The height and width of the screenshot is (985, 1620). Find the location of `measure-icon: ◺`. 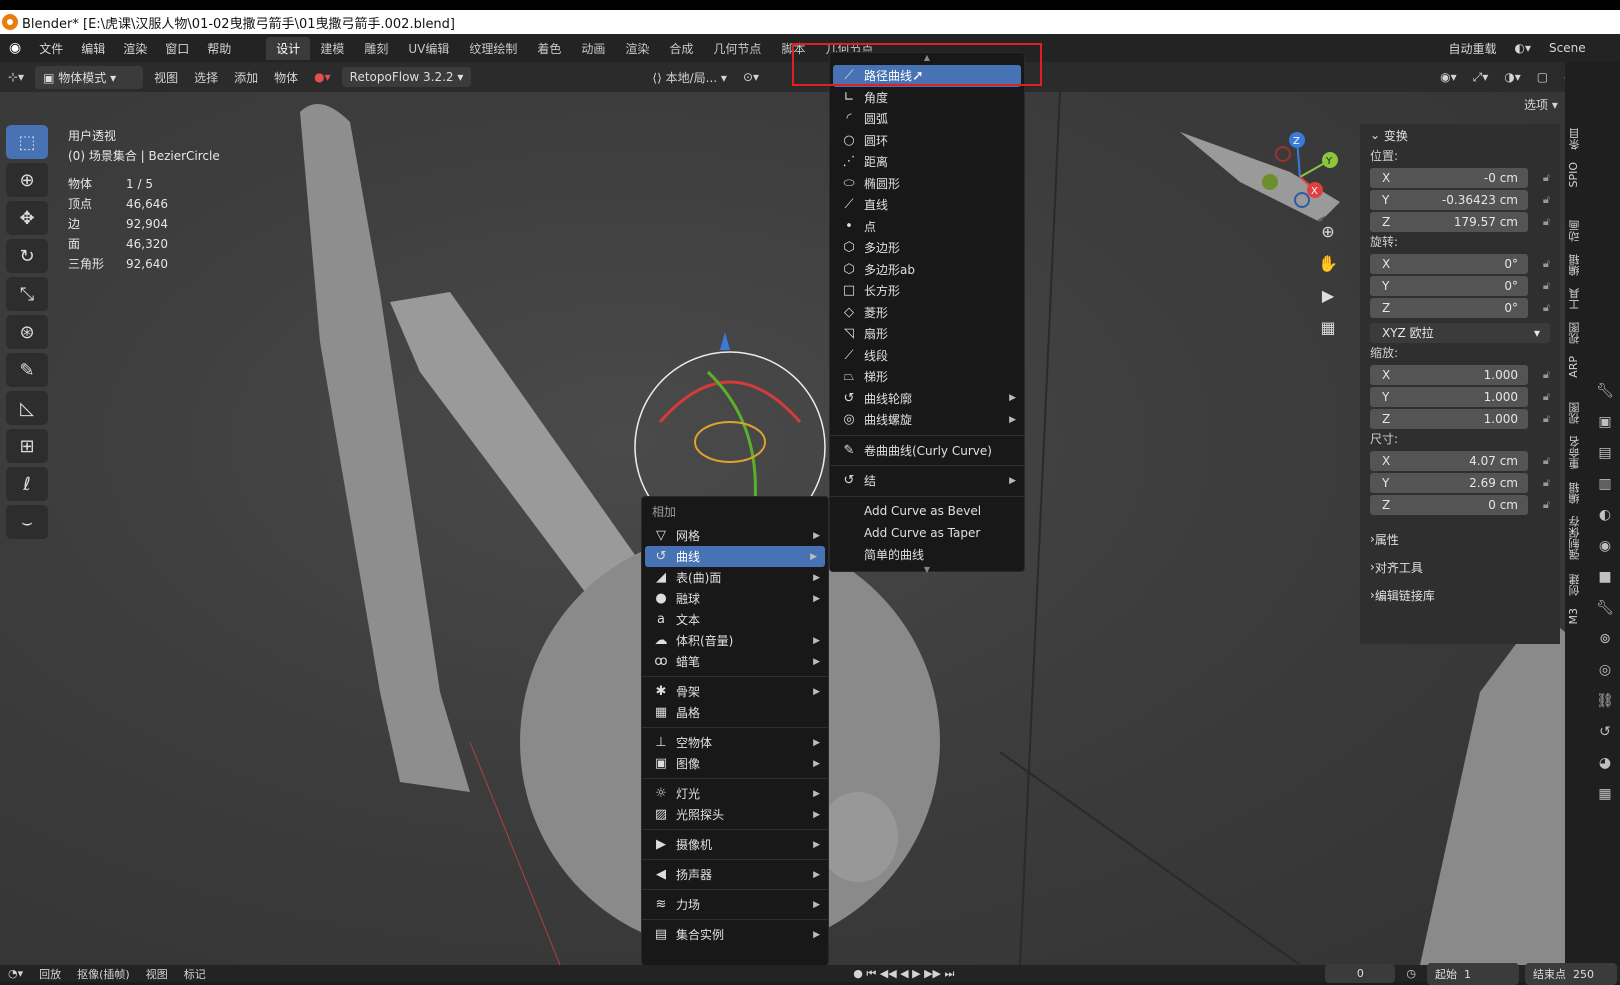

measure-icon: ◺ is located at coordinates (27, 408).